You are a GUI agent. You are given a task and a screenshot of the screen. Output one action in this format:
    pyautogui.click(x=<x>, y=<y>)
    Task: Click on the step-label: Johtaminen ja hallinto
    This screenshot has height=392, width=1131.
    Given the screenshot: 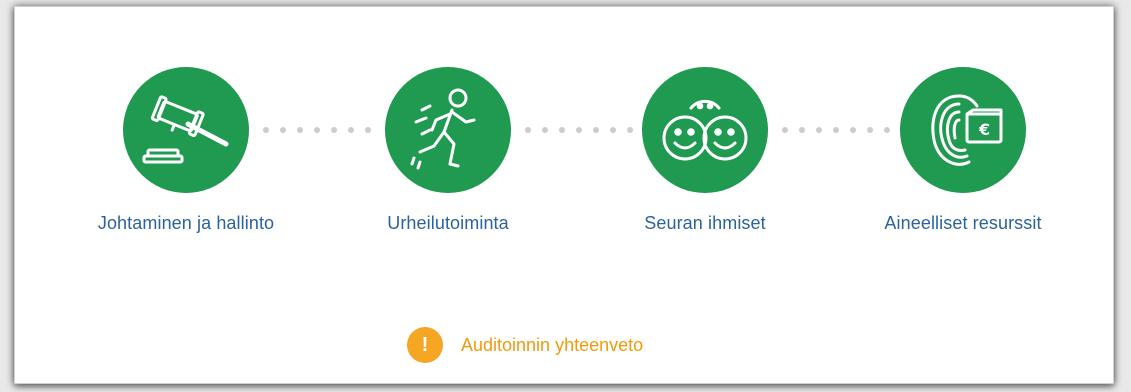 What is the action you would take?
    pyautogui.click(x=186, y=223)
    